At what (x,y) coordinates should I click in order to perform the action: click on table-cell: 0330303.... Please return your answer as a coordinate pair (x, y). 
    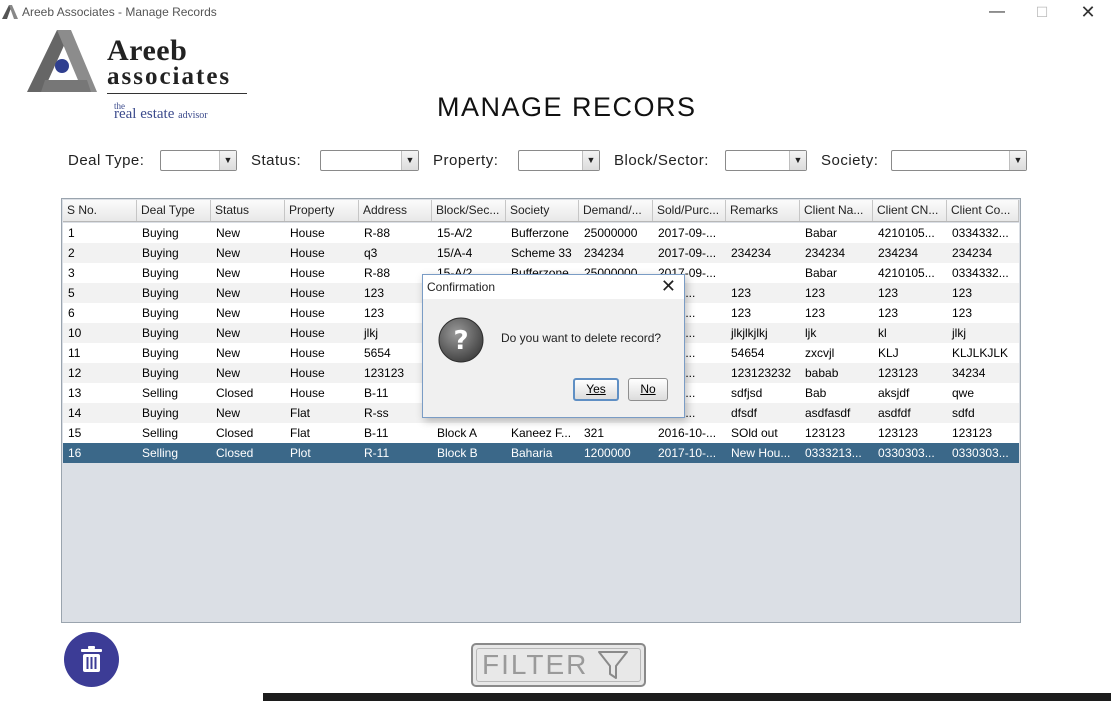
    Looking at the image, I should click on (906, 453).